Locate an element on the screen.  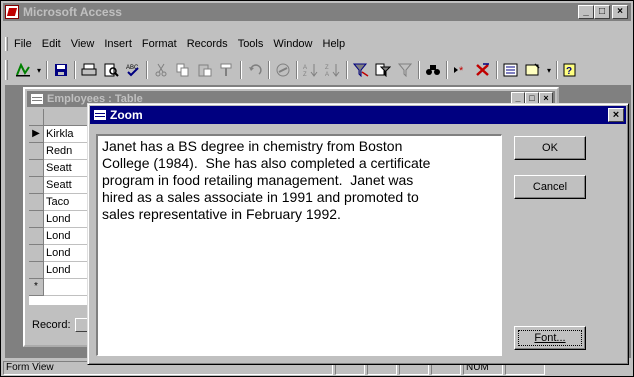
view-icon is located at coordinates (23, 70).